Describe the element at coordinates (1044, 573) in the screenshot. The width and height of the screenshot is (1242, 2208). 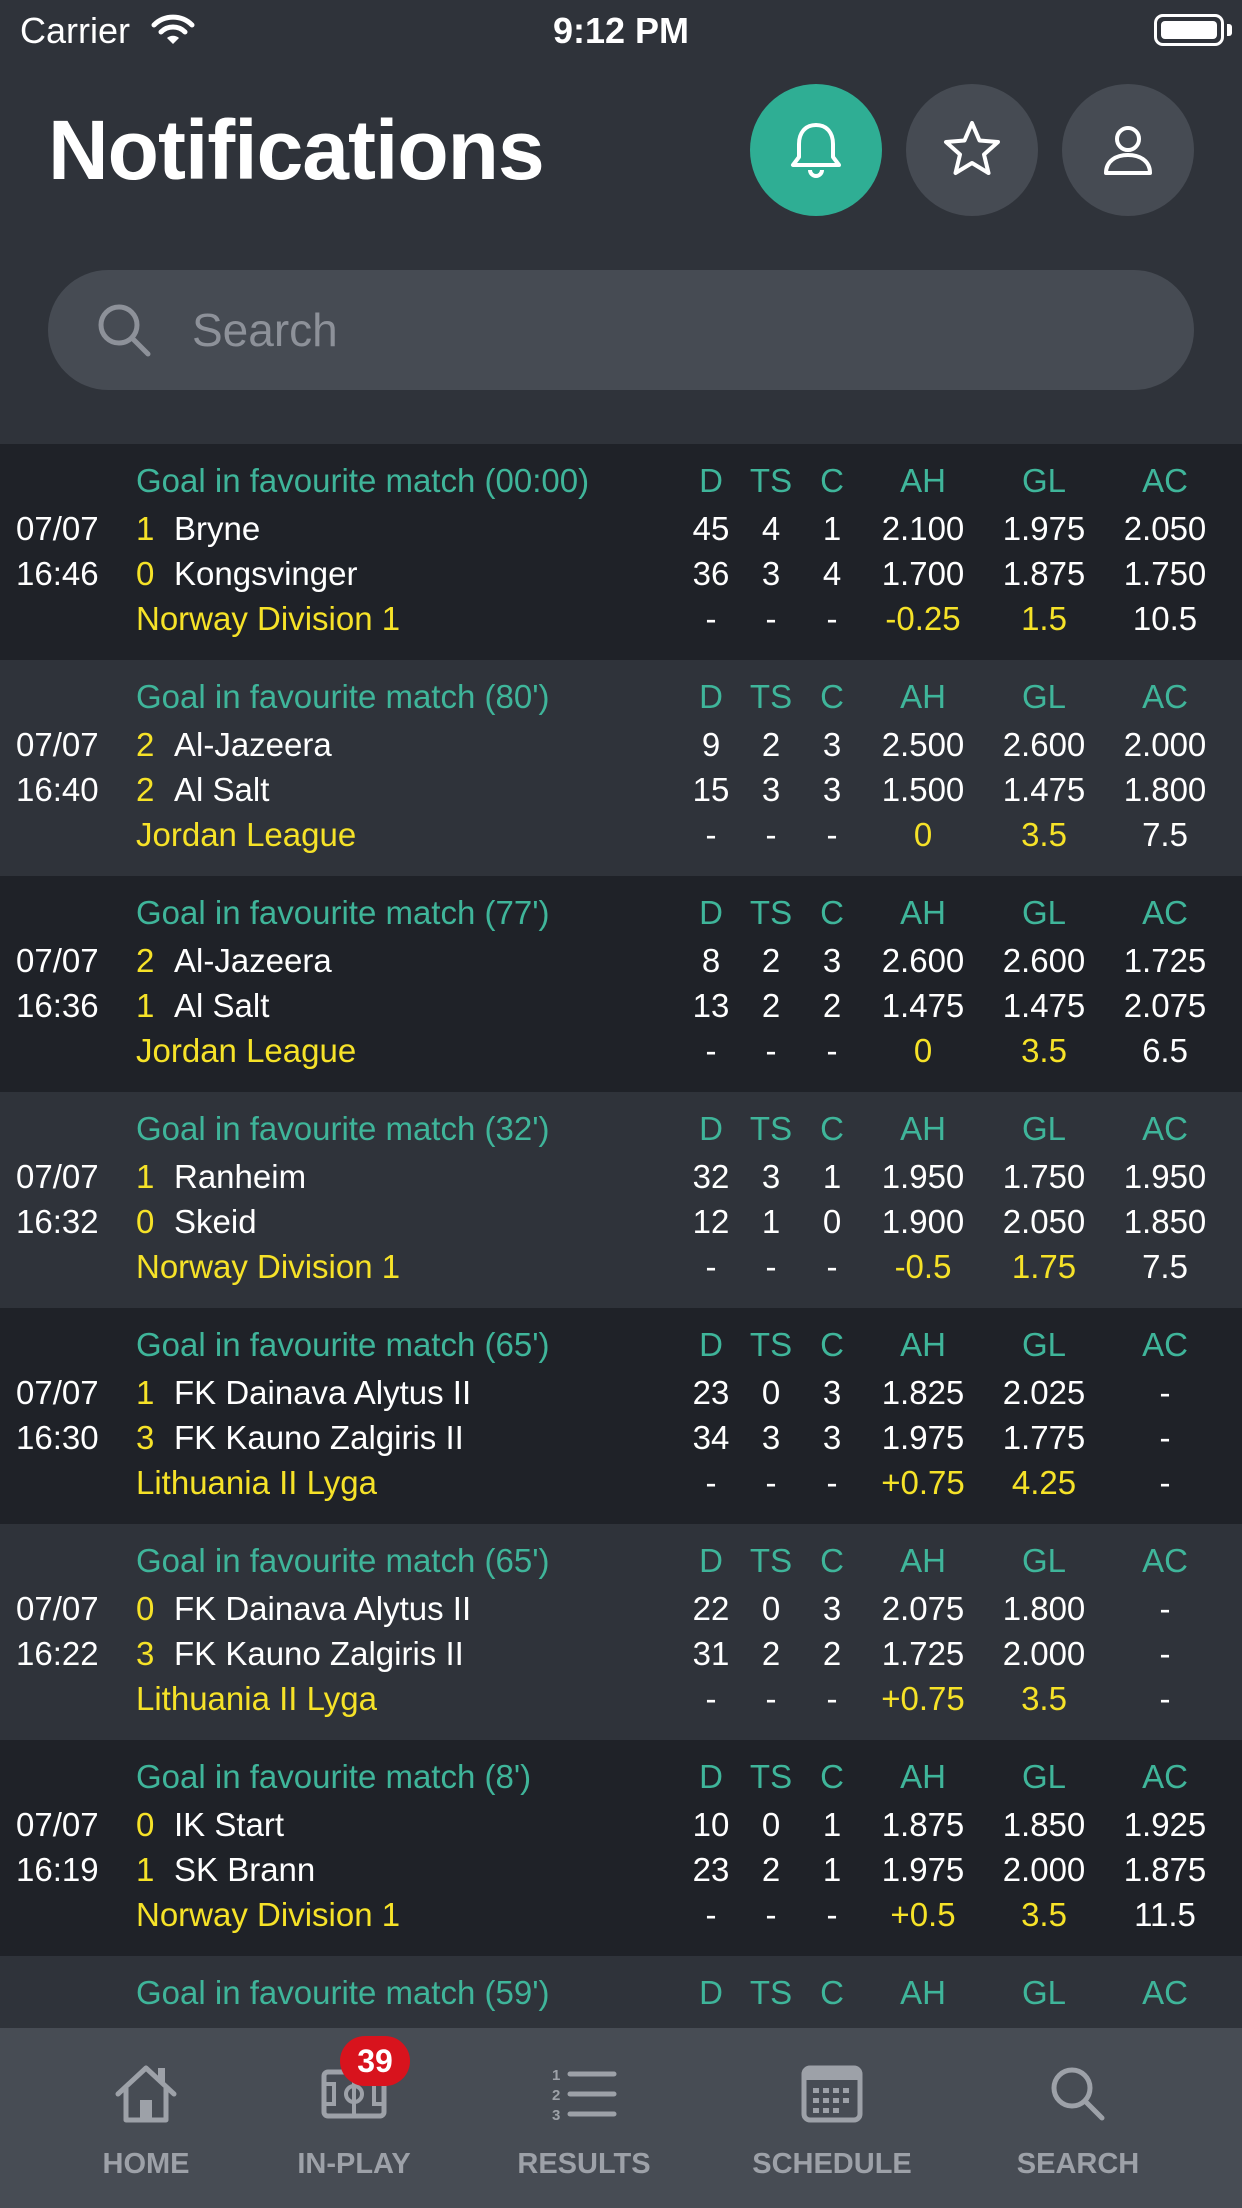
I see `away-stat: 1.875` at that location.